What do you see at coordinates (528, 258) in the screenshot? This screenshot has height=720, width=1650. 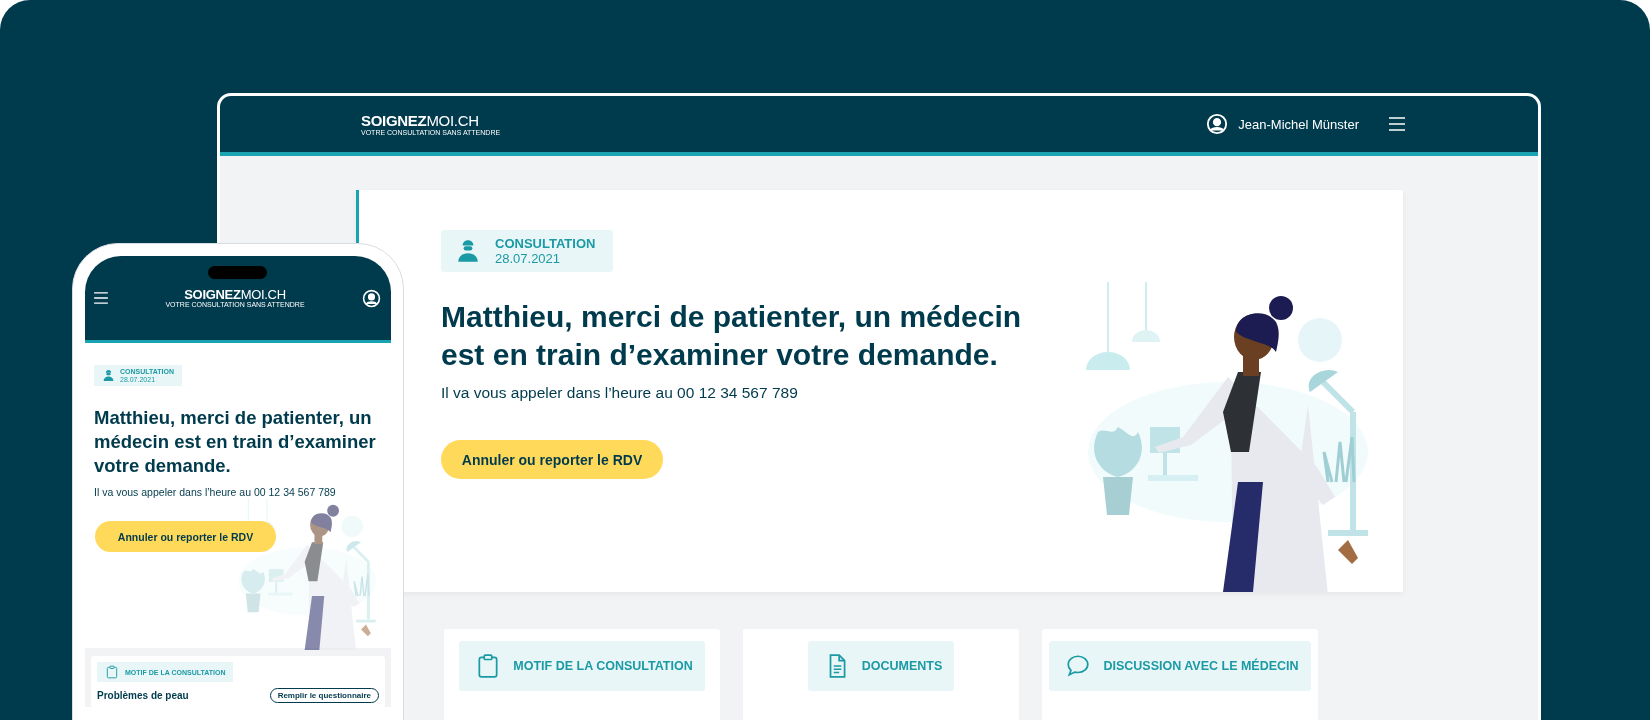 I see `badge-date: 28.07.2021` at bounding box center [528, 258].